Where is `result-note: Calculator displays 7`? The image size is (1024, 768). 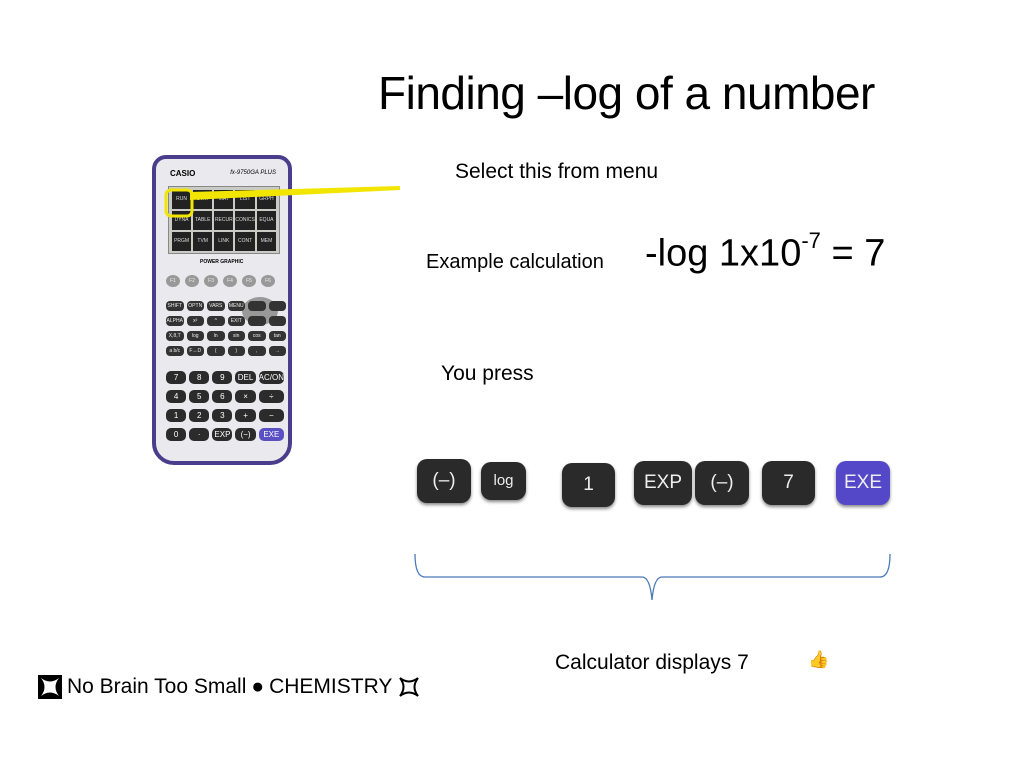 result-note: Calculator displays 7 is located at coordinates (652, 662).